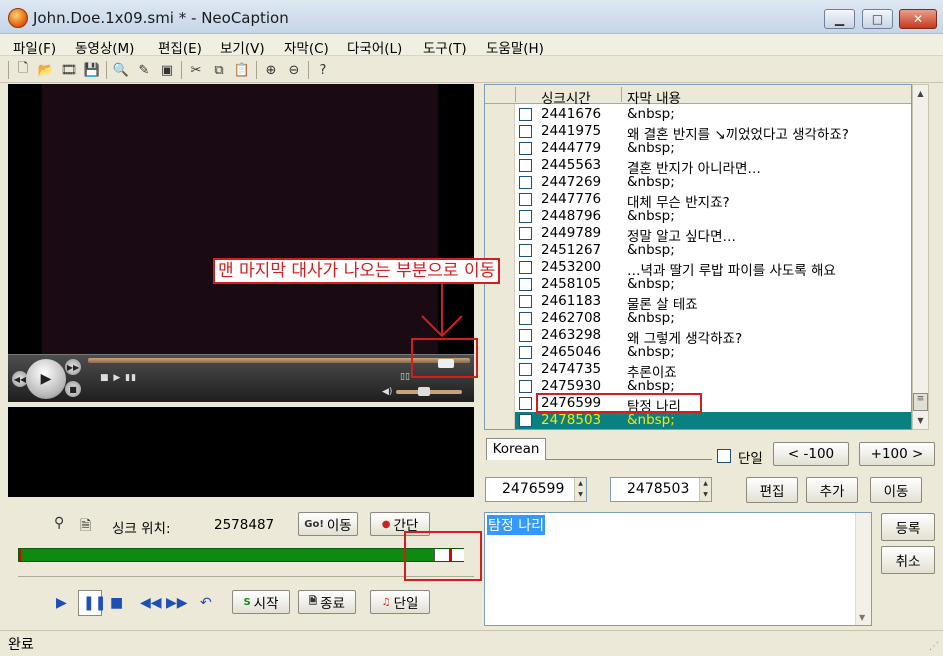 The image size is (943, 656). Describe the element at coordinates (713, 216) in the screenshot. I see `list-row: 2448796 &nbsp;` at that location.